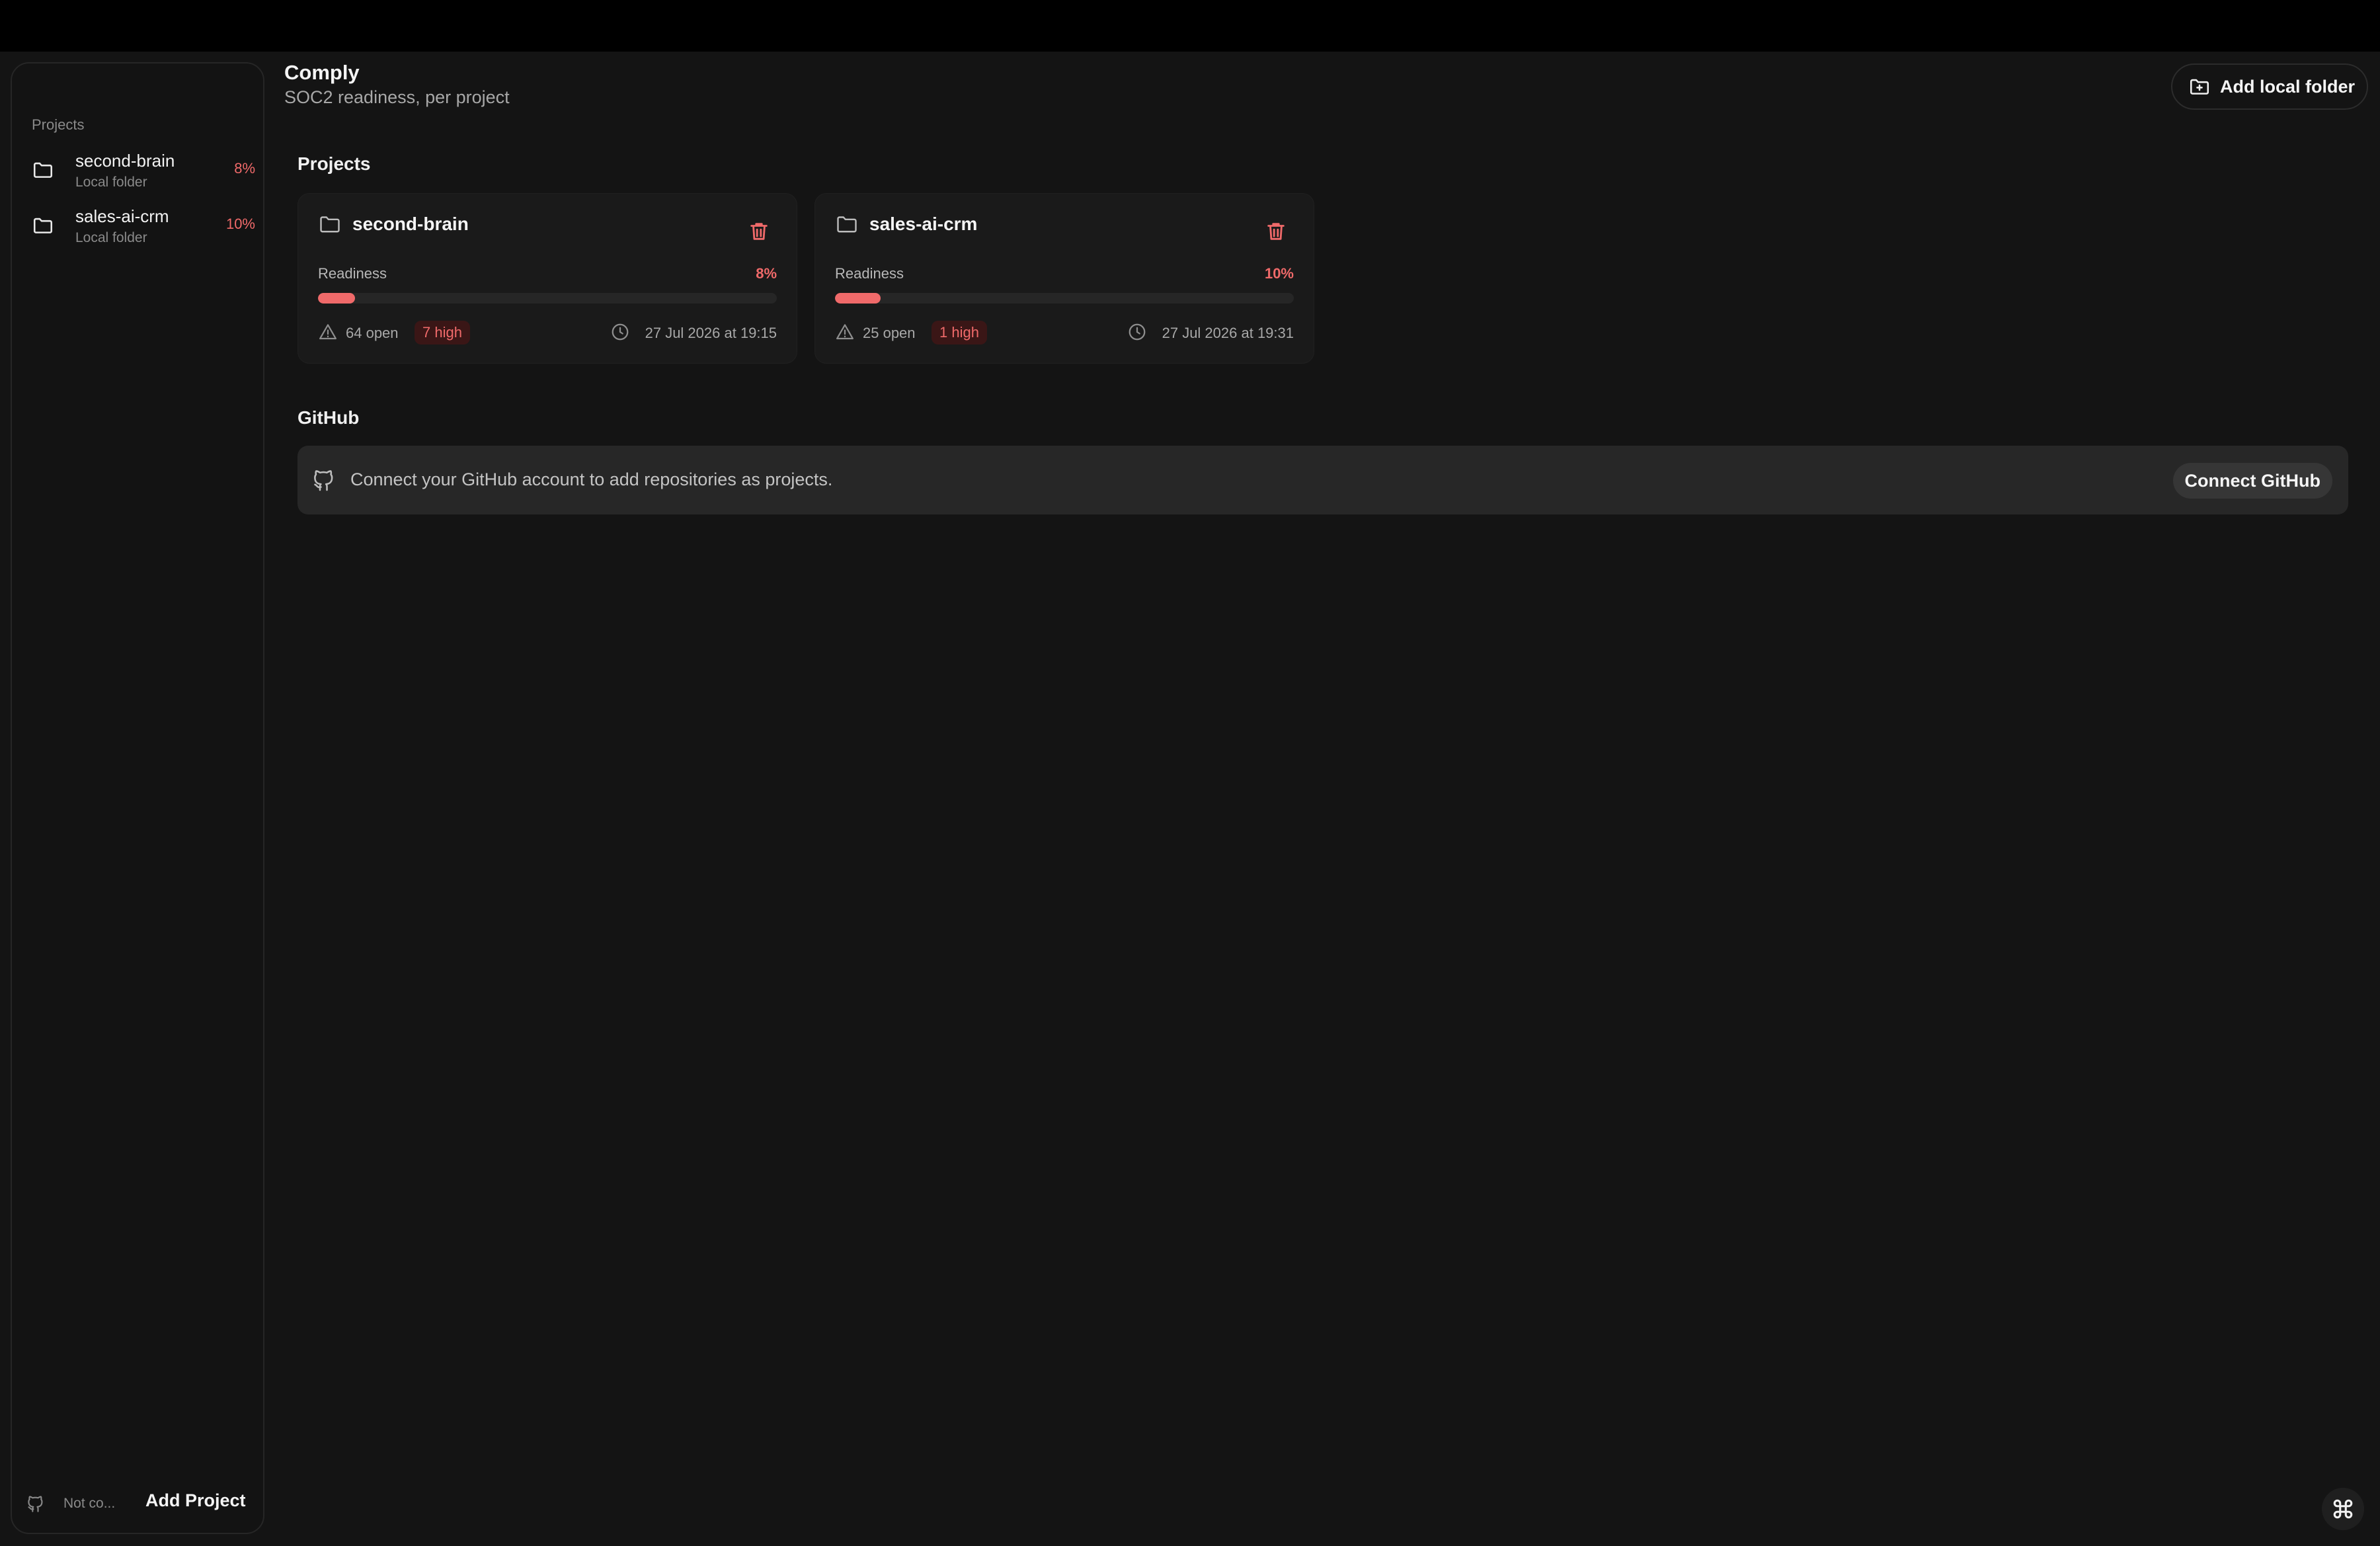 Image resolution: width=2380 pixels, height=1546 pixels. I want to click on high-severity-badge: 7 high, so click(442, 333).